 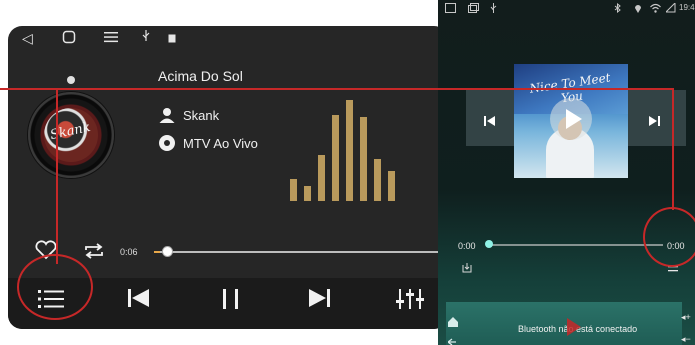 I want to click on repeat-icon, so click(x=94, y=253).